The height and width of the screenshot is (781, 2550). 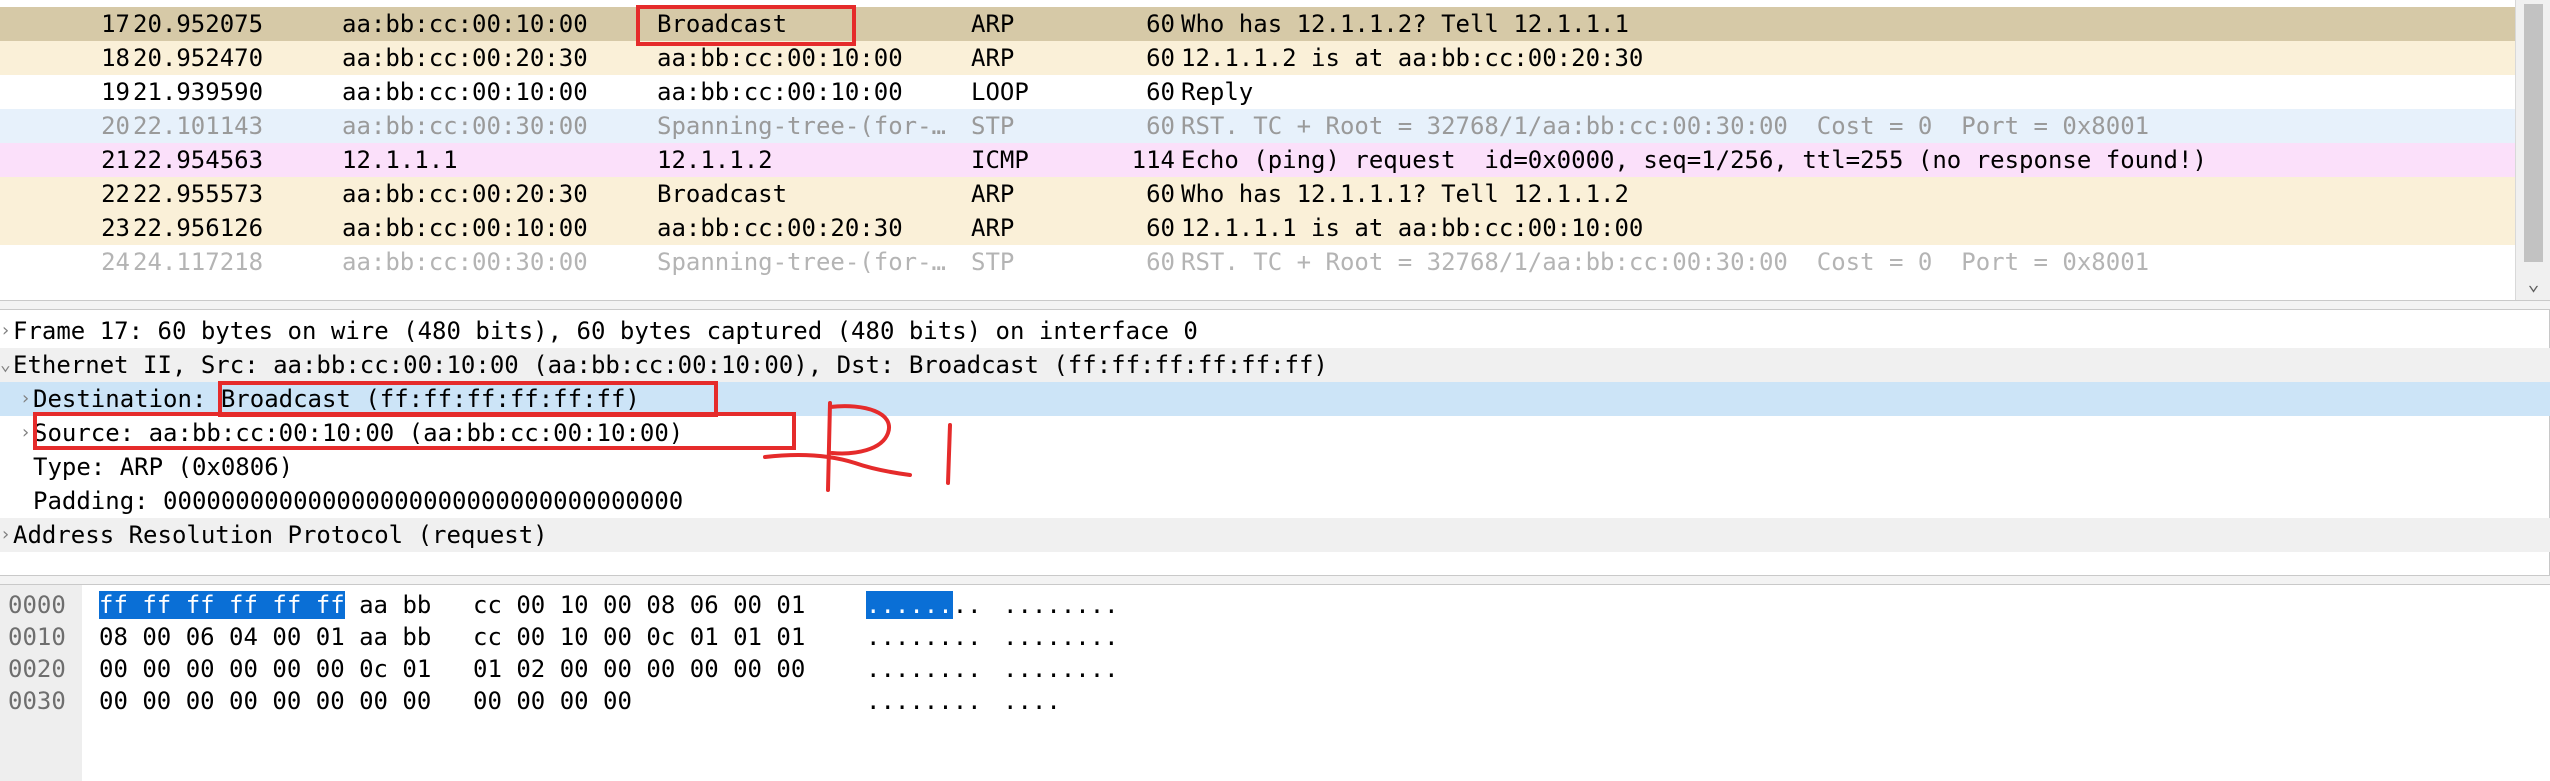 What do you see at coordinates (2533, 133) in the screenshot?
I see `scrollbar-thumb` at bounding box center [2533, 133].